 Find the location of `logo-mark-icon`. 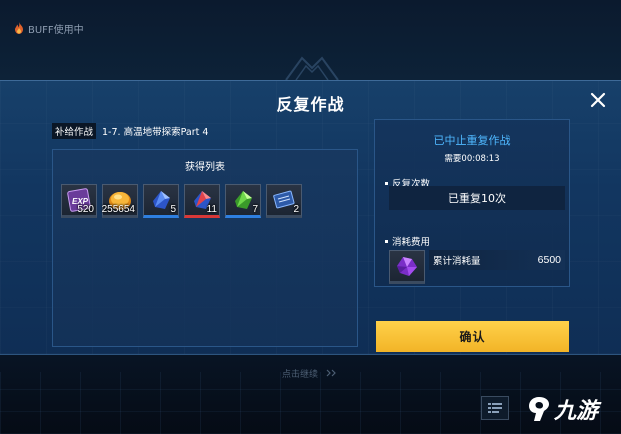

logo-mark-icon is located at coordinates (539, 409).